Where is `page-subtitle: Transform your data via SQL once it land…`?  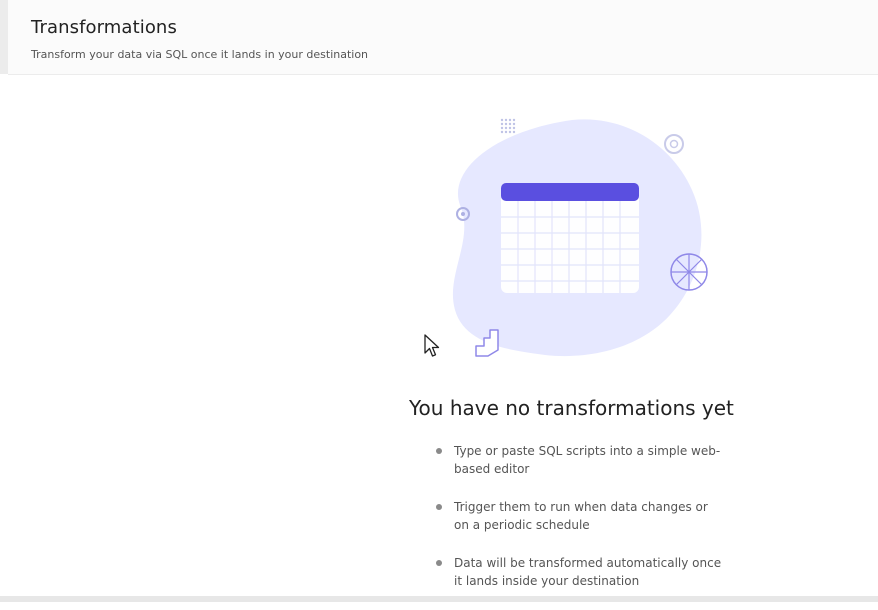
page-subtitle: Transform your data via SQL once it land… is located at coordinates (200, 54).